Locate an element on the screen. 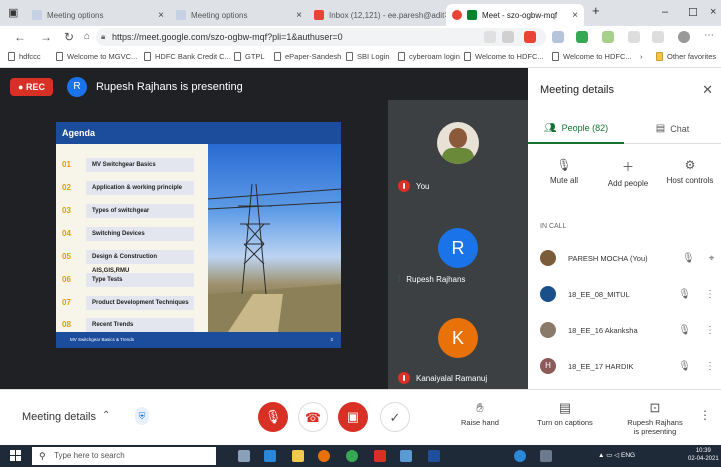  windows-start-icon is located at coordinates (16, 456).